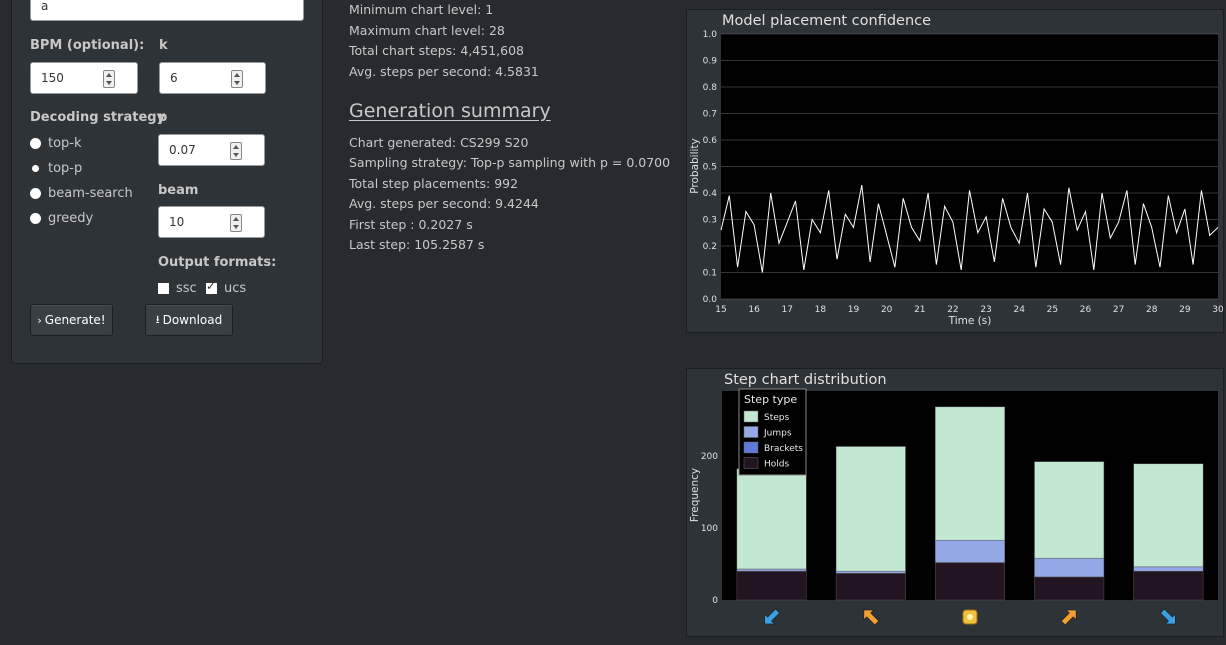  What do you see at coordinates (854, 310) in the screenshot?
I see `x-tick-label: 19` at bounding box center [854, 310].